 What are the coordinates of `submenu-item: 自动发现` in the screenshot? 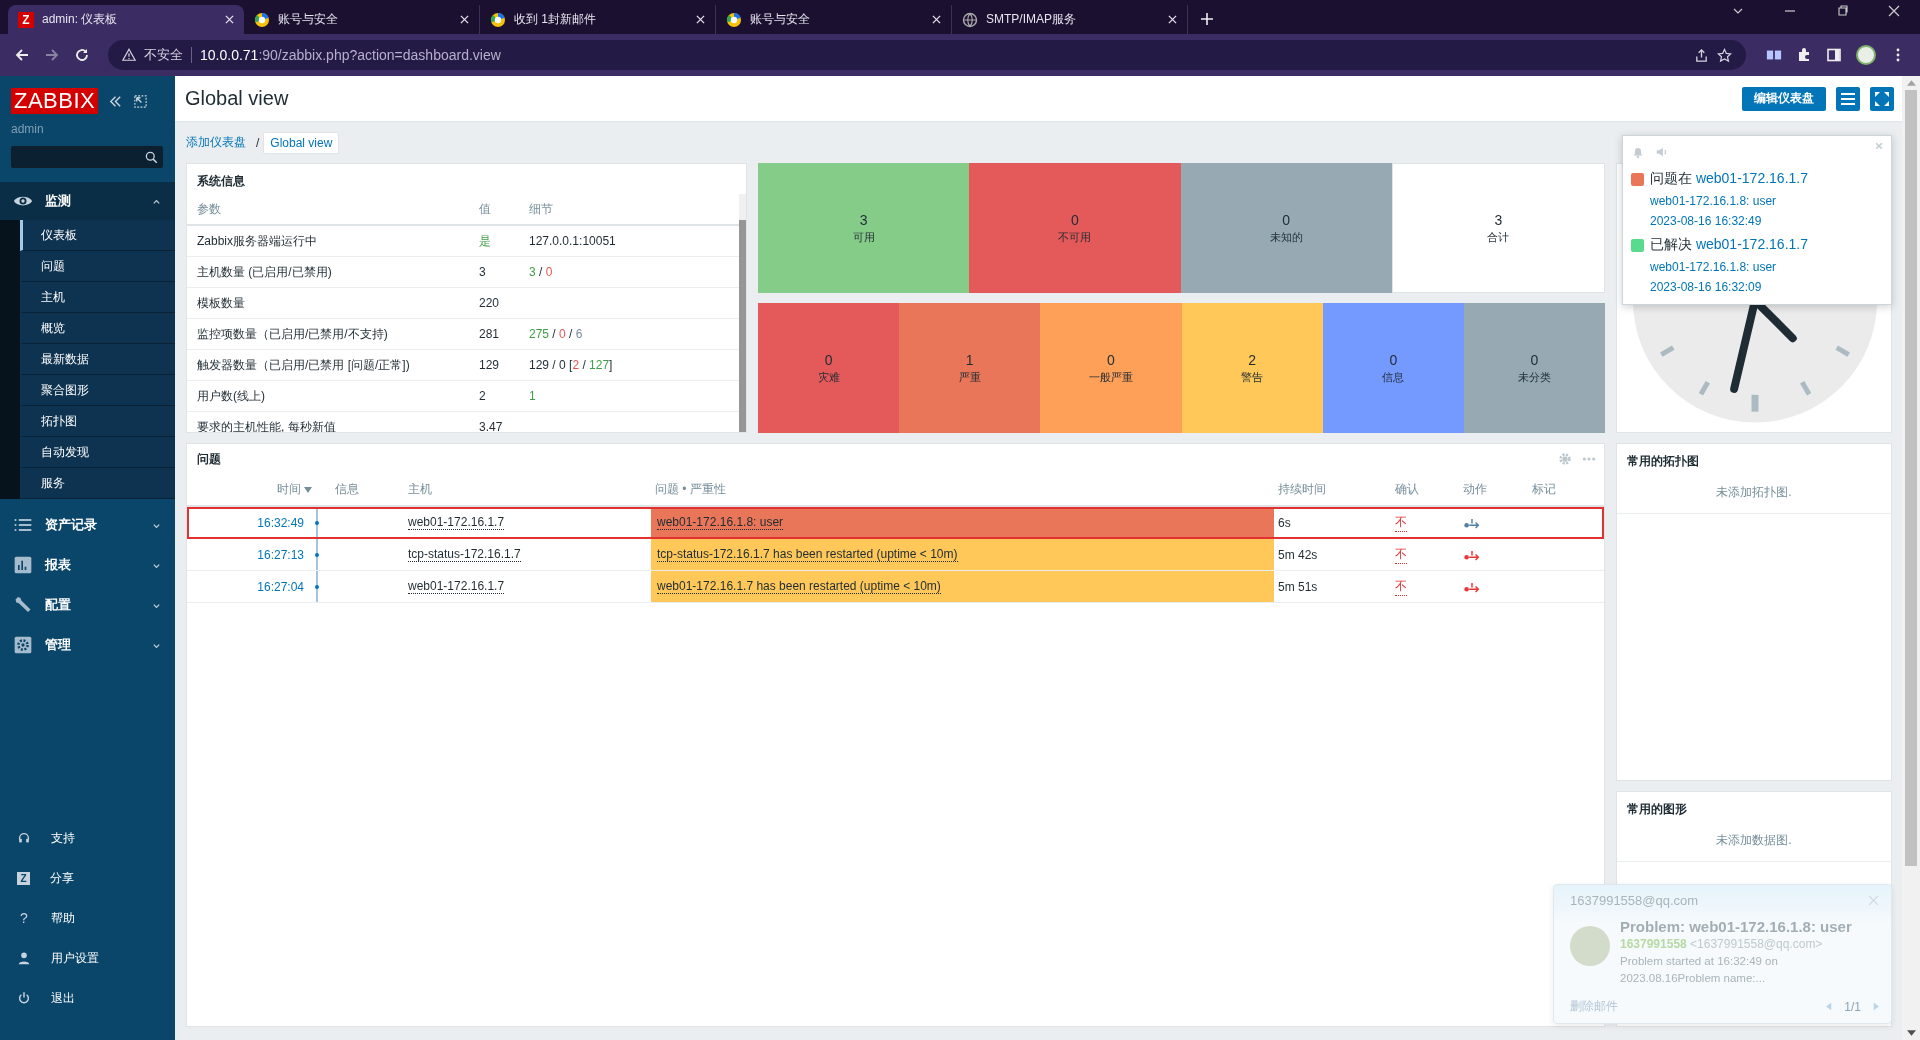 It's located at (97, 452).